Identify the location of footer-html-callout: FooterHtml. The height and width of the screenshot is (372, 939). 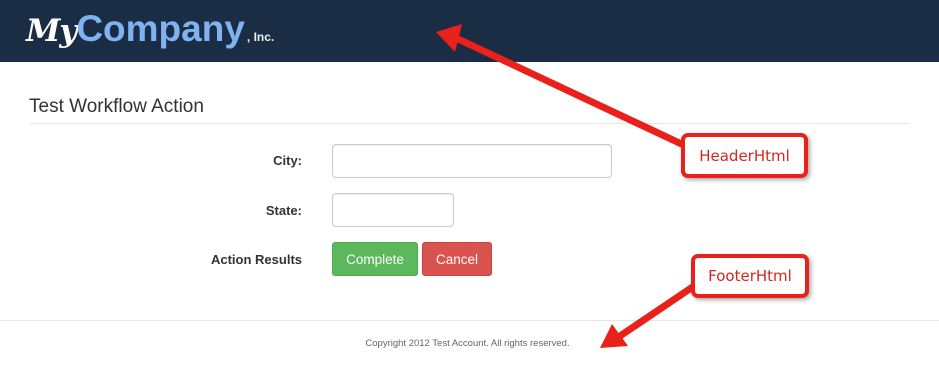
(750, 276).